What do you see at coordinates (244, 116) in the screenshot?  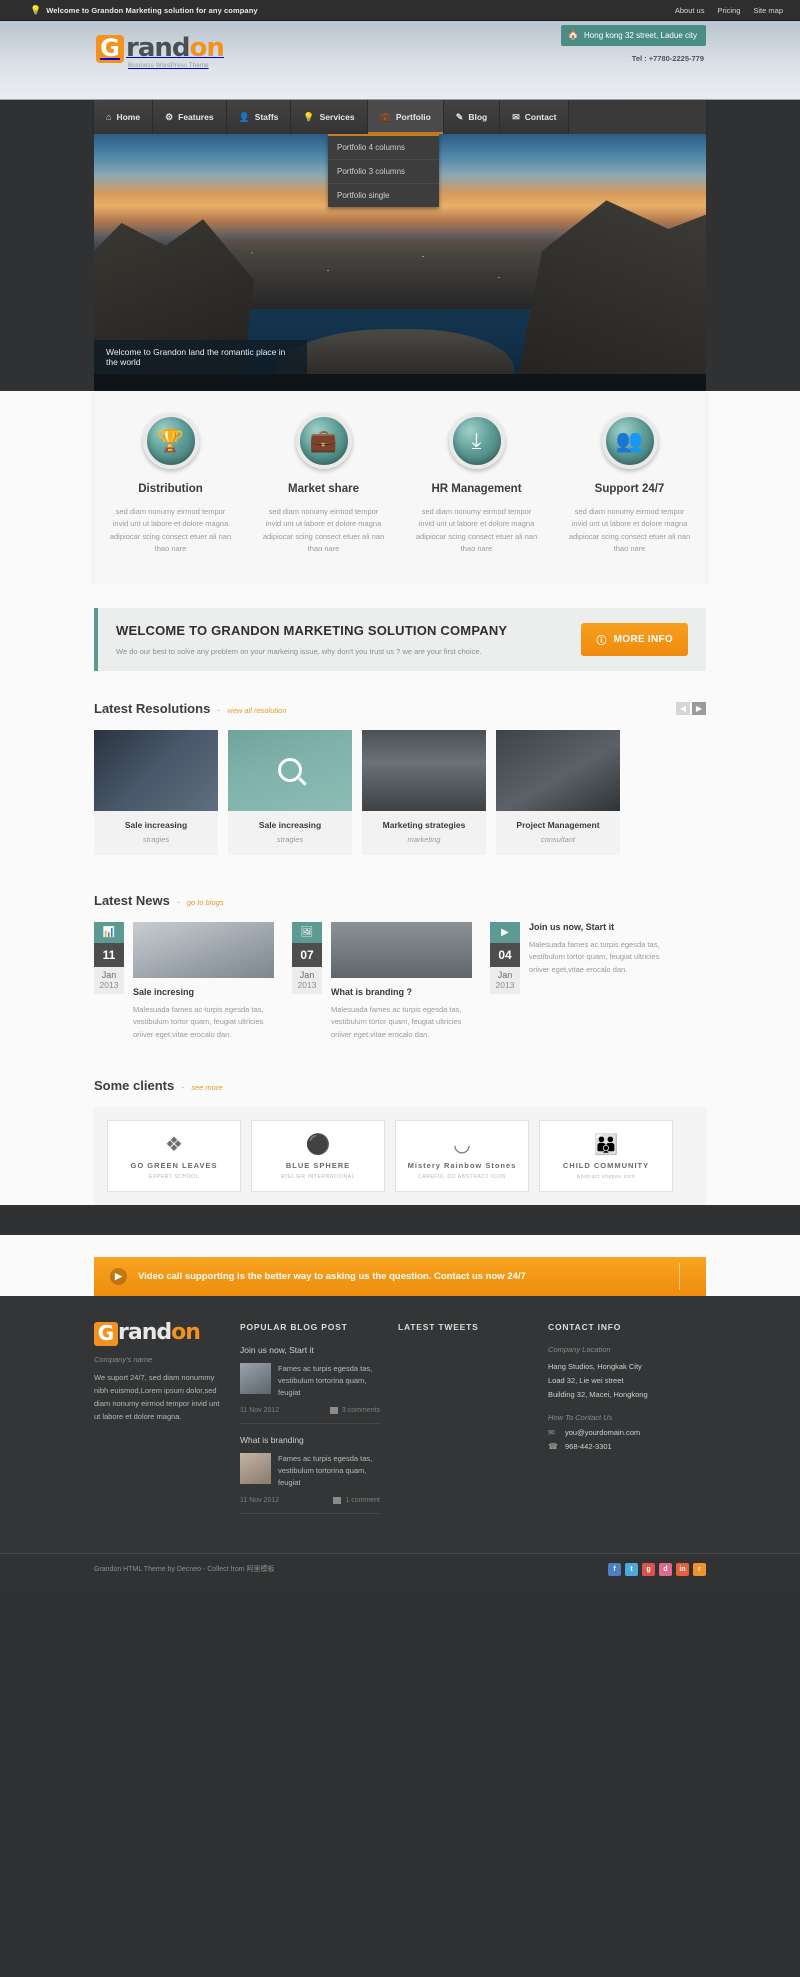 I see `user-icon: 👤` at bounding box center [244, 116].